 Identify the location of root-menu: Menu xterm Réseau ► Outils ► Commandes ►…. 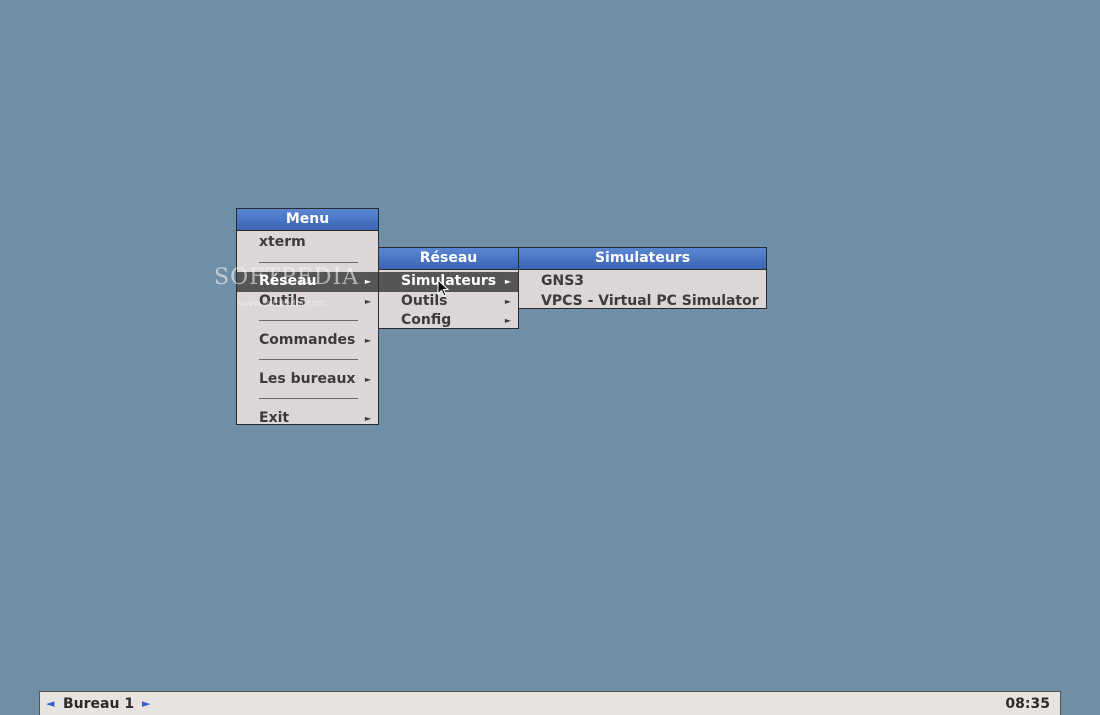
(307, 317).